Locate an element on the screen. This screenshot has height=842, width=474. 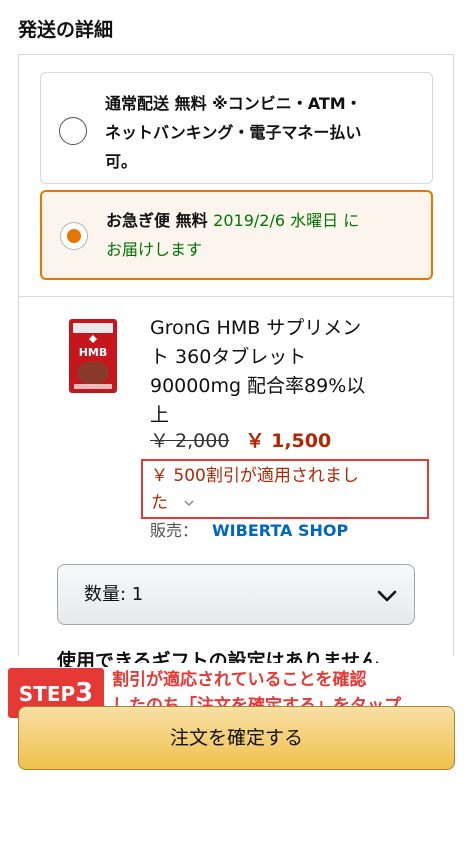
confirm-order-button: 注文を確定する is located at coordinates (236, 738).